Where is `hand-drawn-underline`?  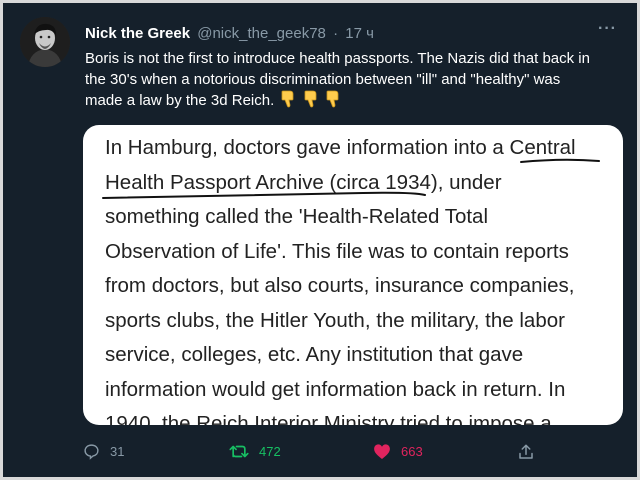 hand-drawn-underline is located at coordinates (351, 178).